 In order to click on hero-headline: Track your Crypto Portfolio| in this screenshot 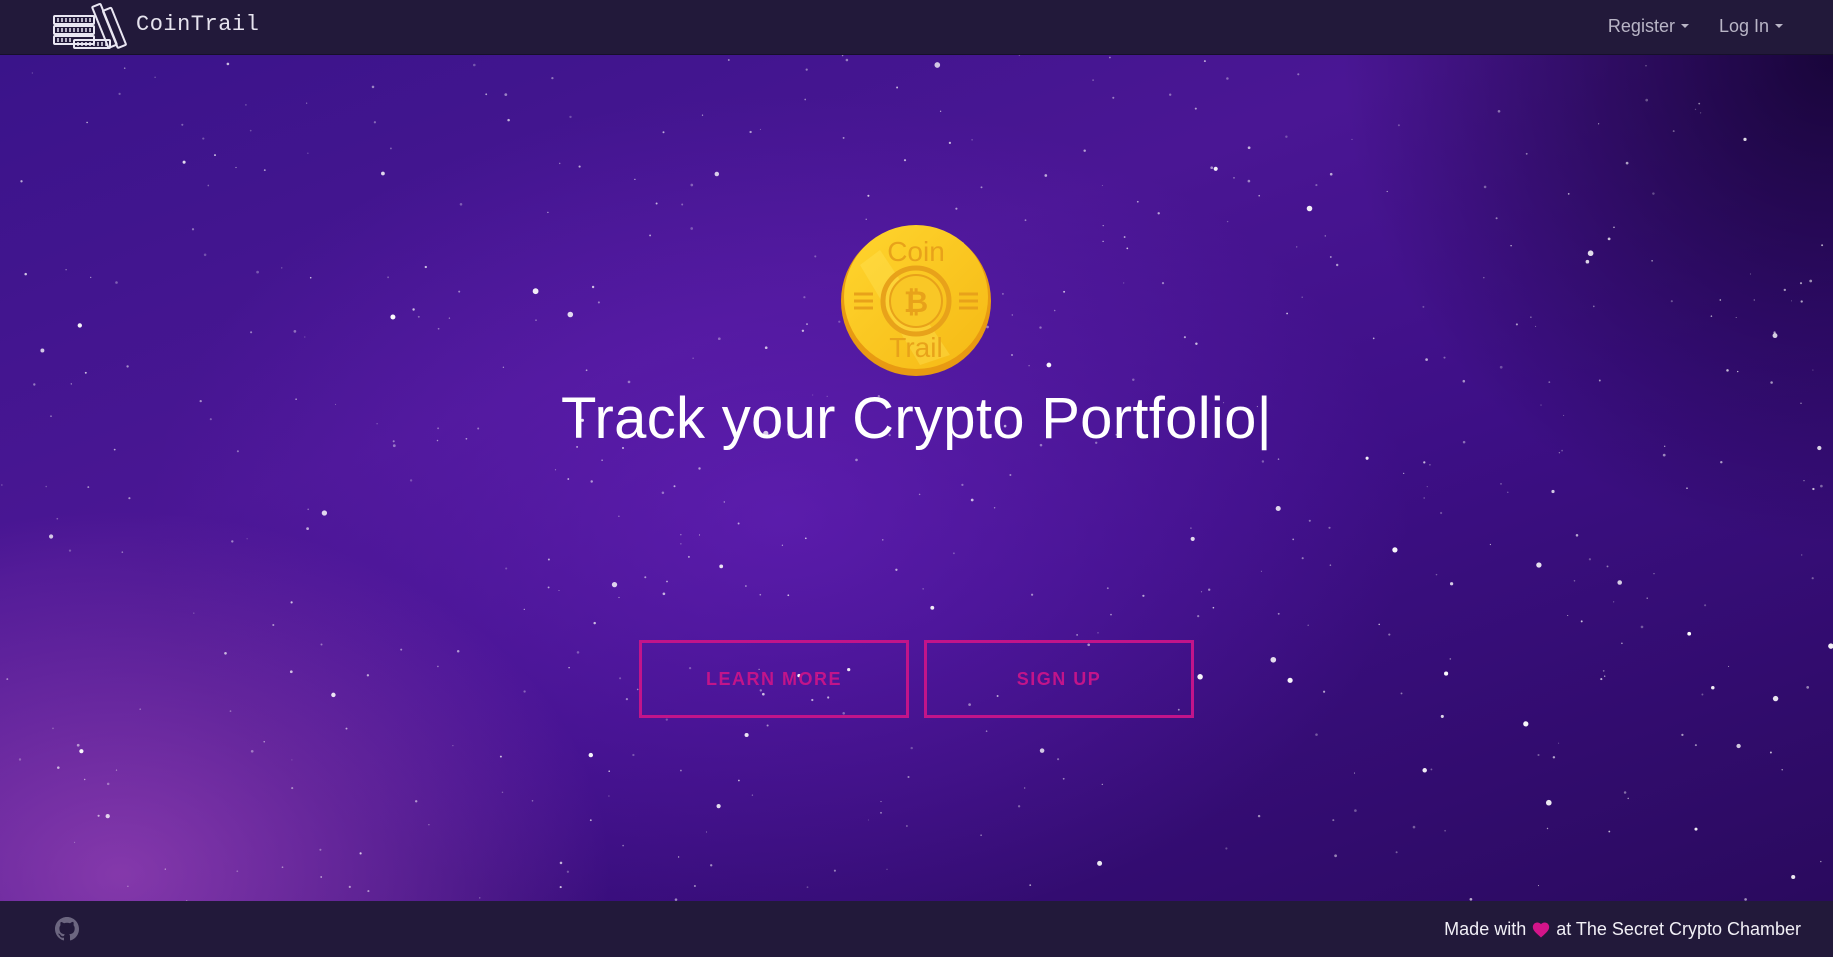, I will do `click(916, 418)`.